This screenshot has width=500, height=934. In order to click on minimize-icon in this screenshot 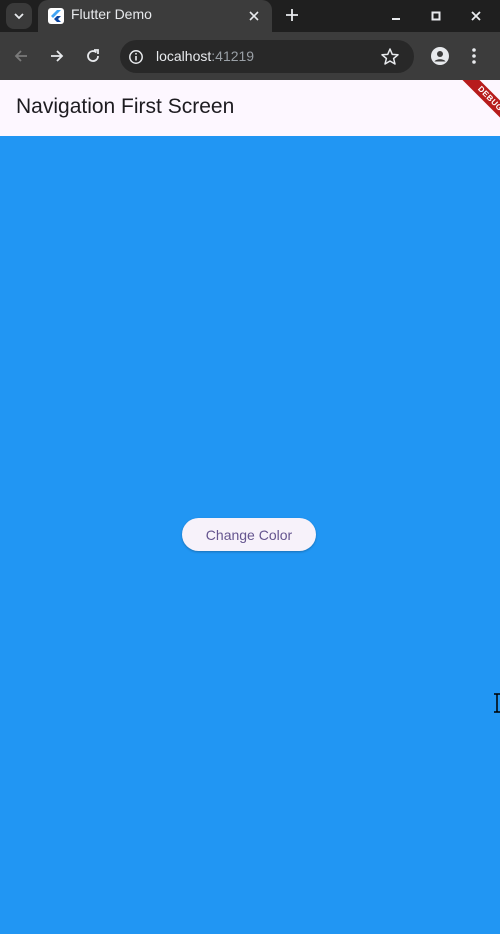, I will do `click(396, 19)`.